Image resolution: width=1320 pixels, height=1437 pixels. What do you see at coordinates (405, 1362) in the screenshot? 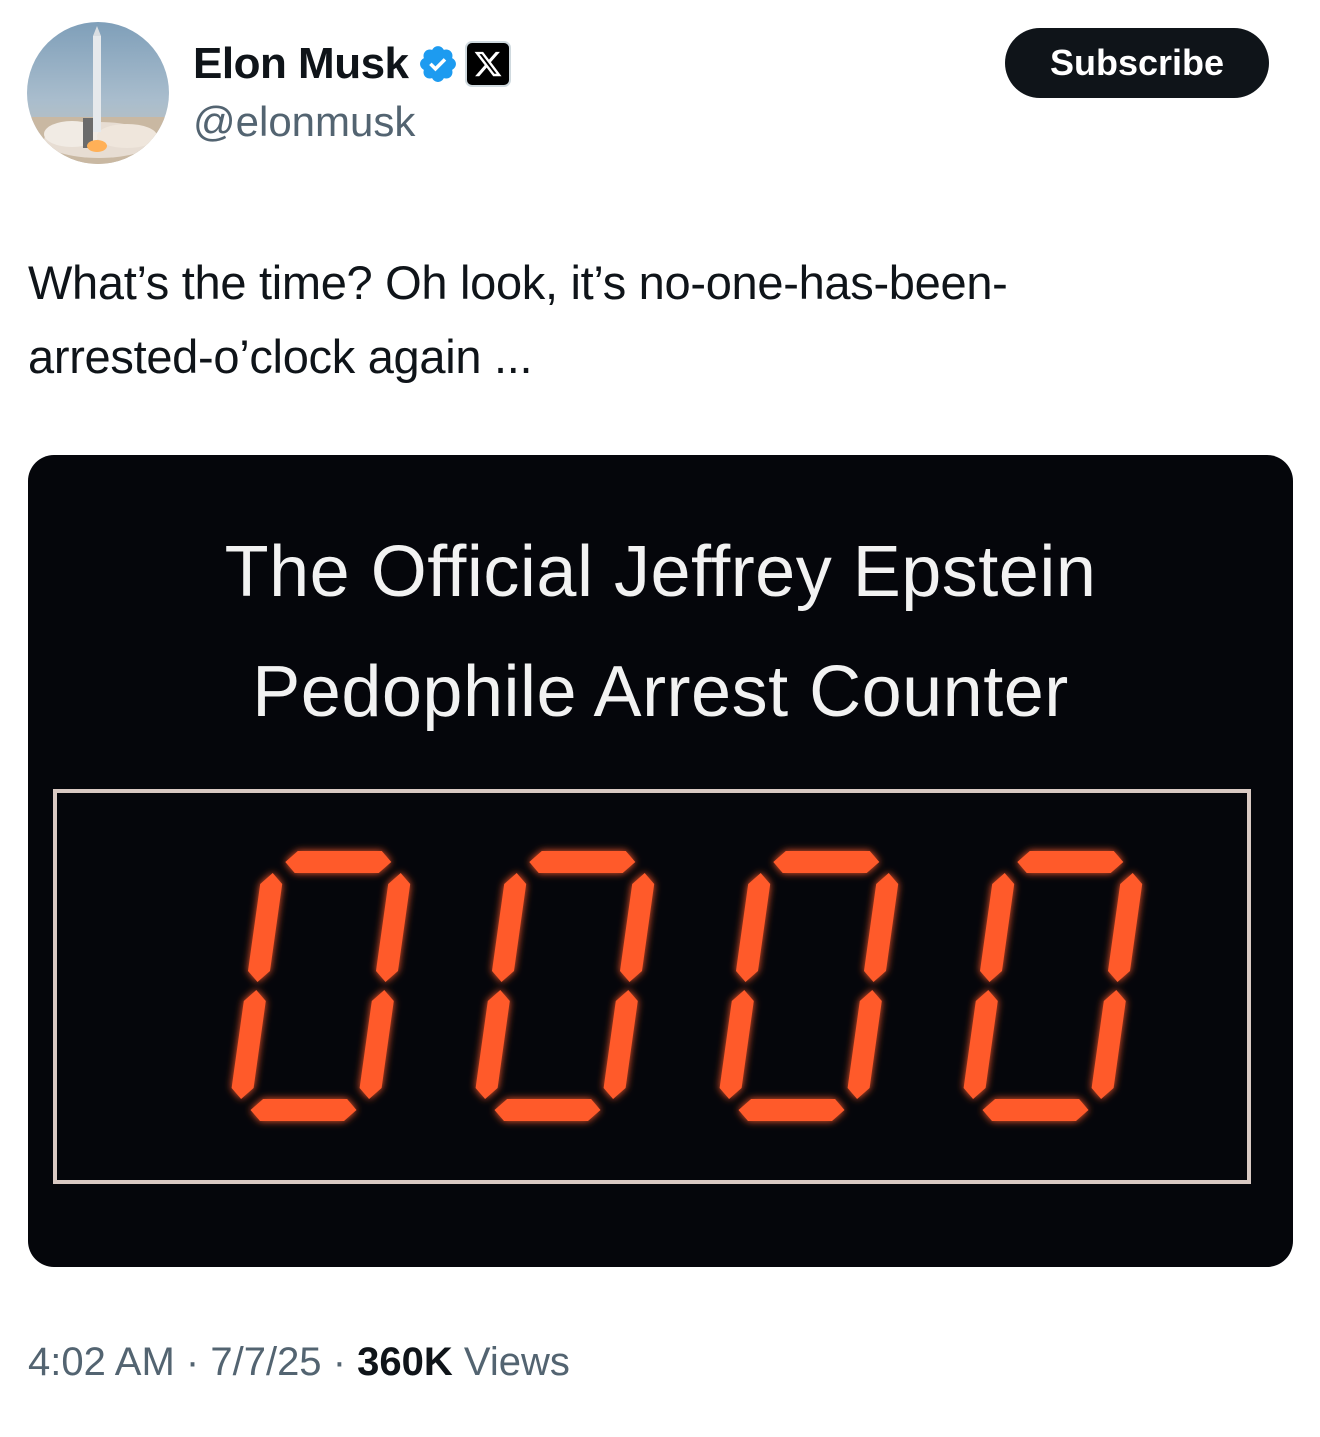
I see `views-count: 360K` at bounding box center [405, 1362].